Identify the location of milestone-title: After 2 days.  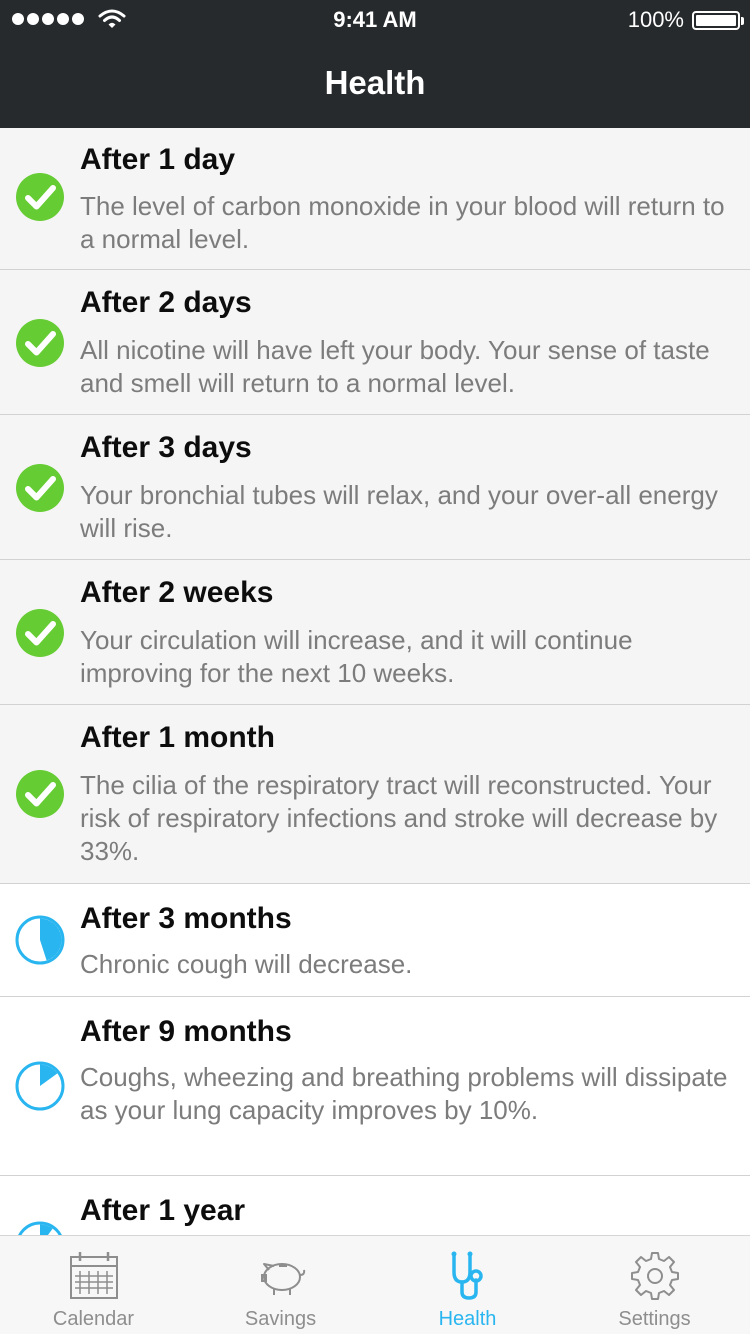
(166, 302).